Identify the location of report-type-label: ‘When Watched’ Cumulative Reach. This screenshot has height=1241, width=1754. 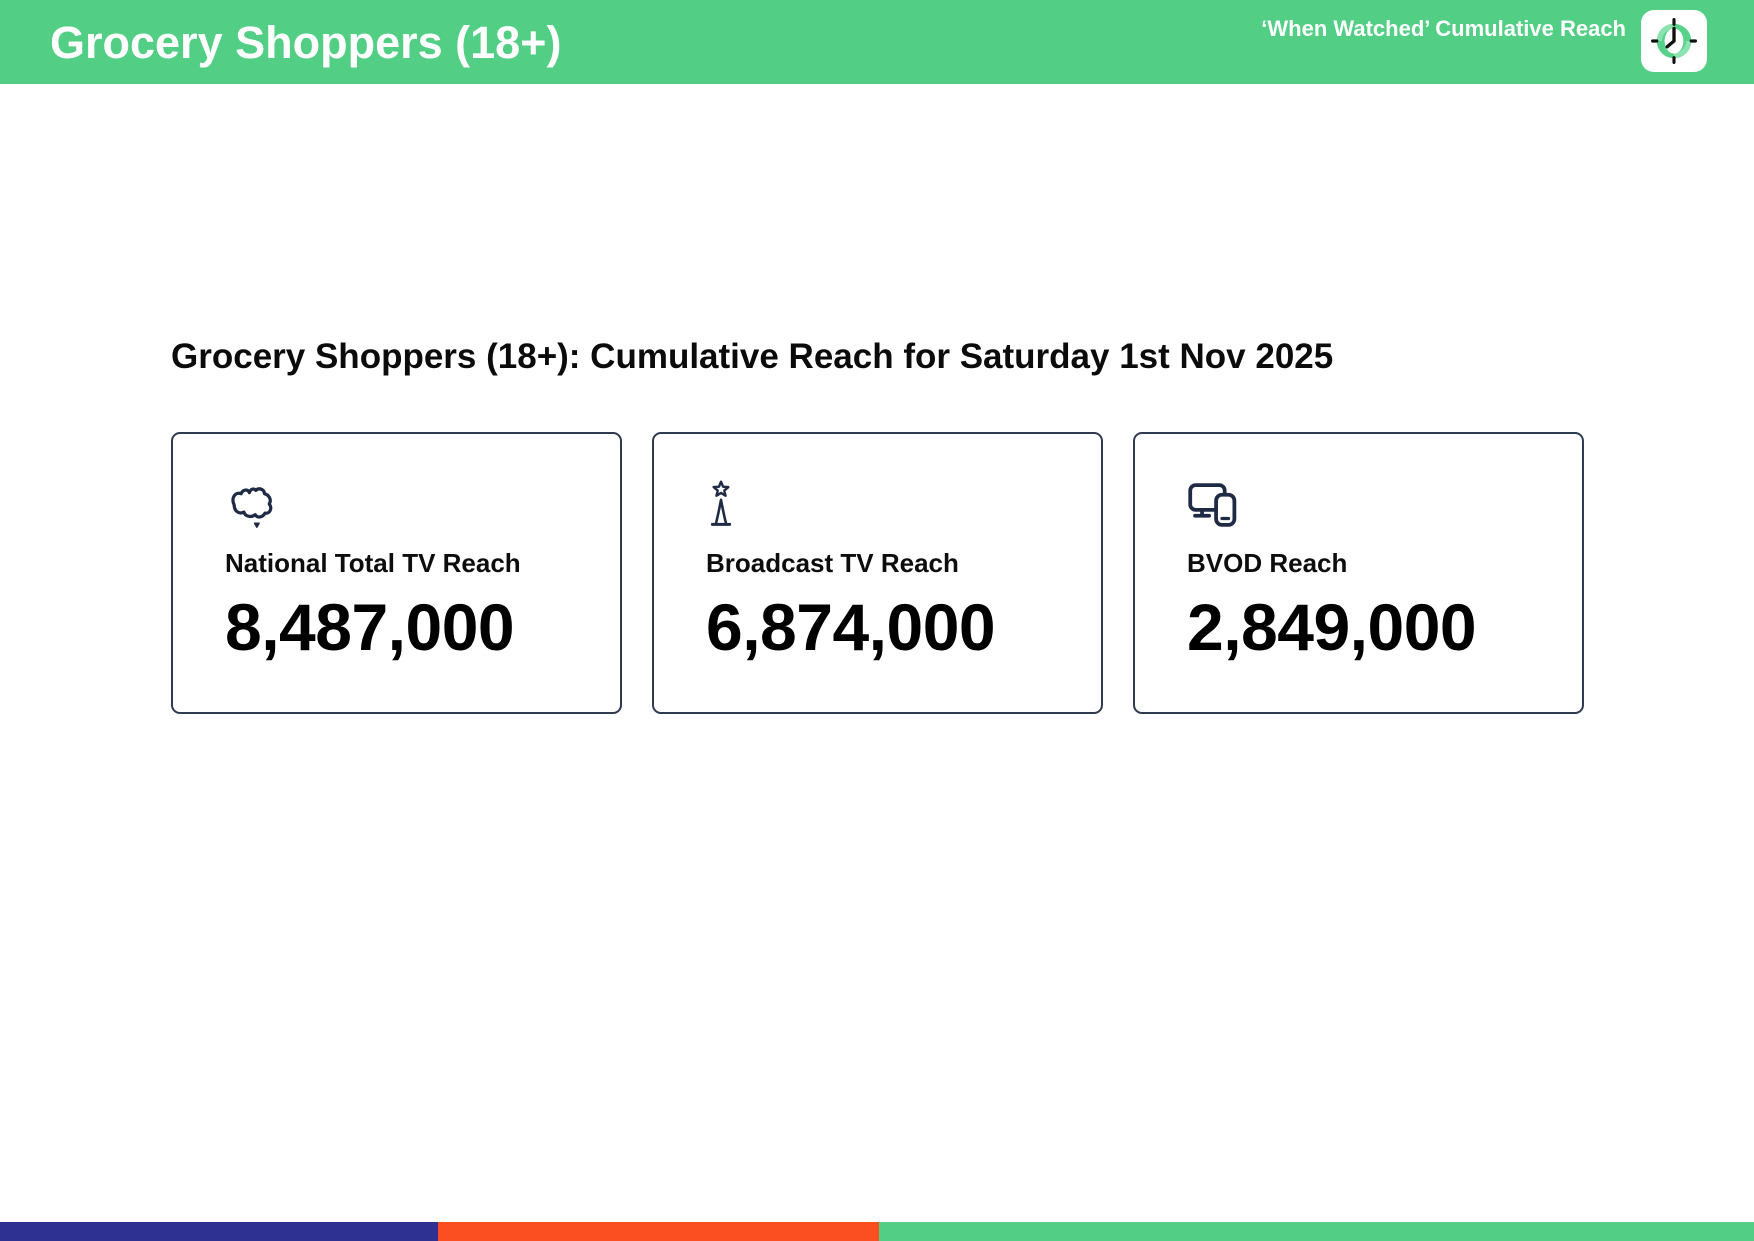
(1443, 28).